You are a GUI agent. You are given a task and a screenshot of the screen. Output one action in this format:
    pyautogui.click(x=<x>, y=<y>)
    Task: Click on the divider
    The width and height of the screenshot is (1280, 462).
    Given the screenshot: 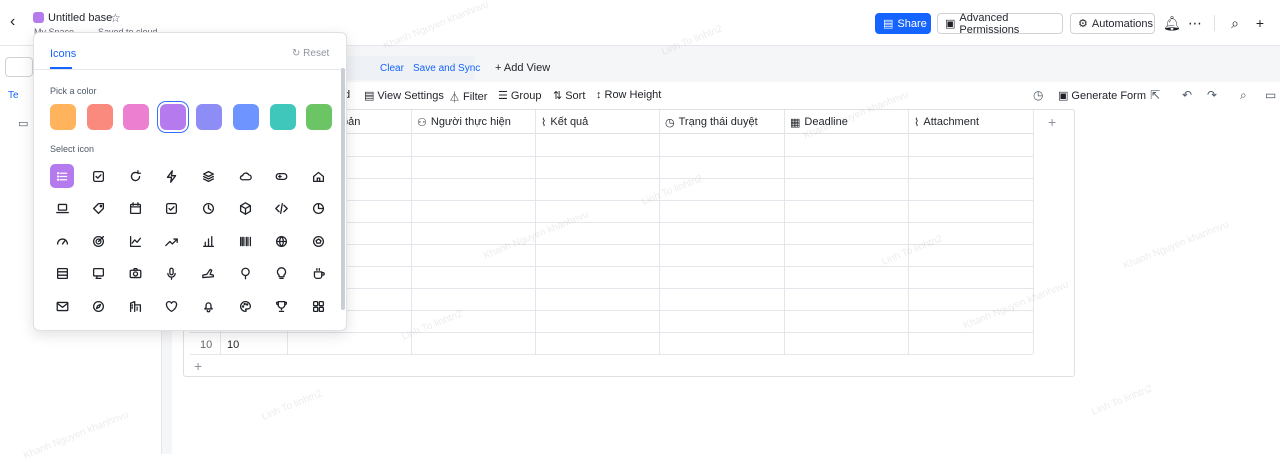 What is the action you would take?
    pyautogui.click(x=1214, y=23)
    